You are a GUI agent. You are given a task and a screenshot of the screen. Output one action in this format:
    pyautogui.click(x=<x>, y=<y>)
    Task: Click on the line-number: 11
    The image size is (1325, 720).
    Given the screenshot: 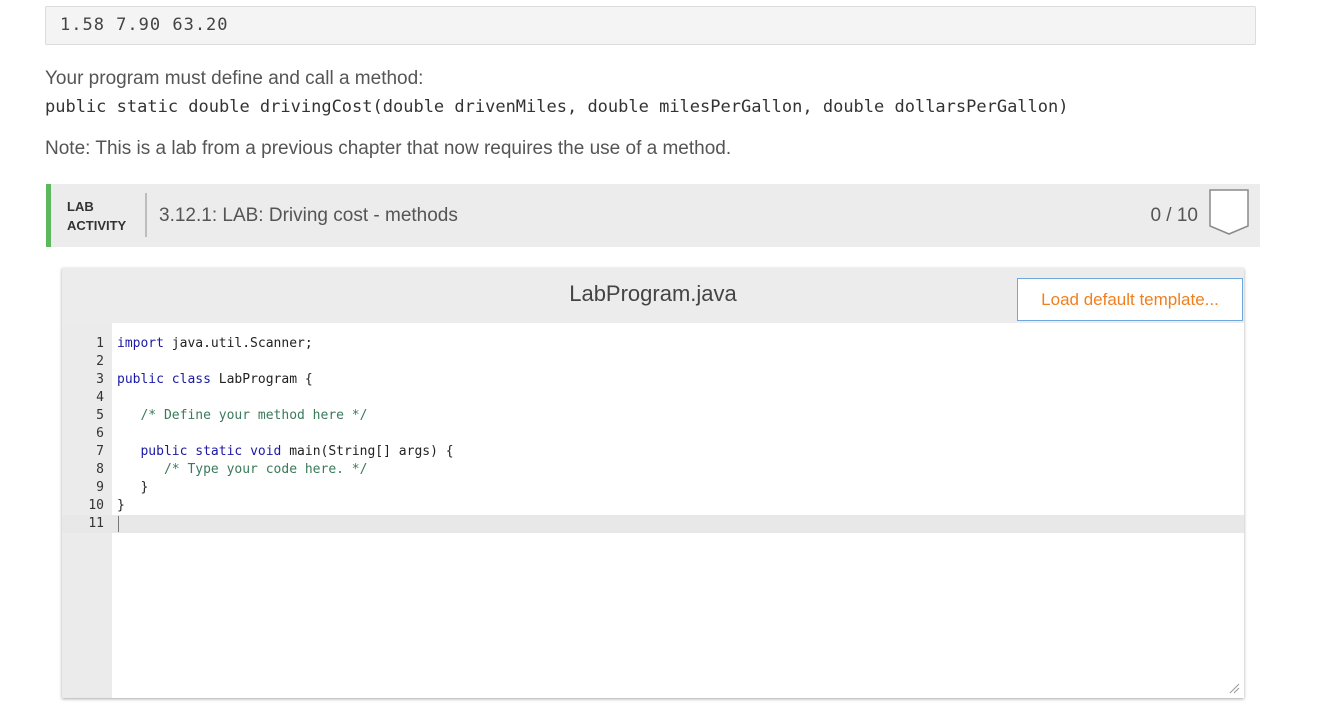 What is the action you would take?
    pyautogui.click(x=96, y=523)
    